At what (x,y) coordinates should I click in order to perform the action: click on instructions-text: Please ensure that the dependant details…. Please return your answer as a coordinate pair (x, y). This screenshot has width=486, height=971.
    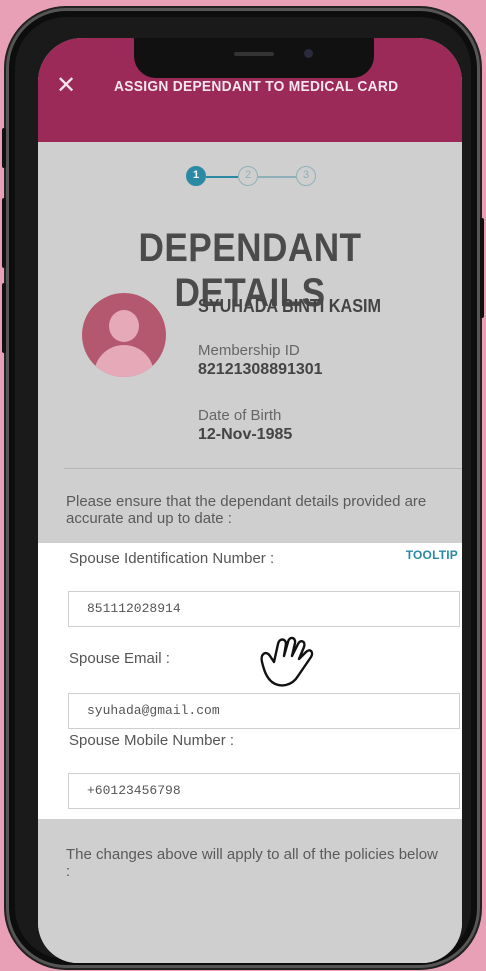
    Looking at the image, I should click on (246, 510).